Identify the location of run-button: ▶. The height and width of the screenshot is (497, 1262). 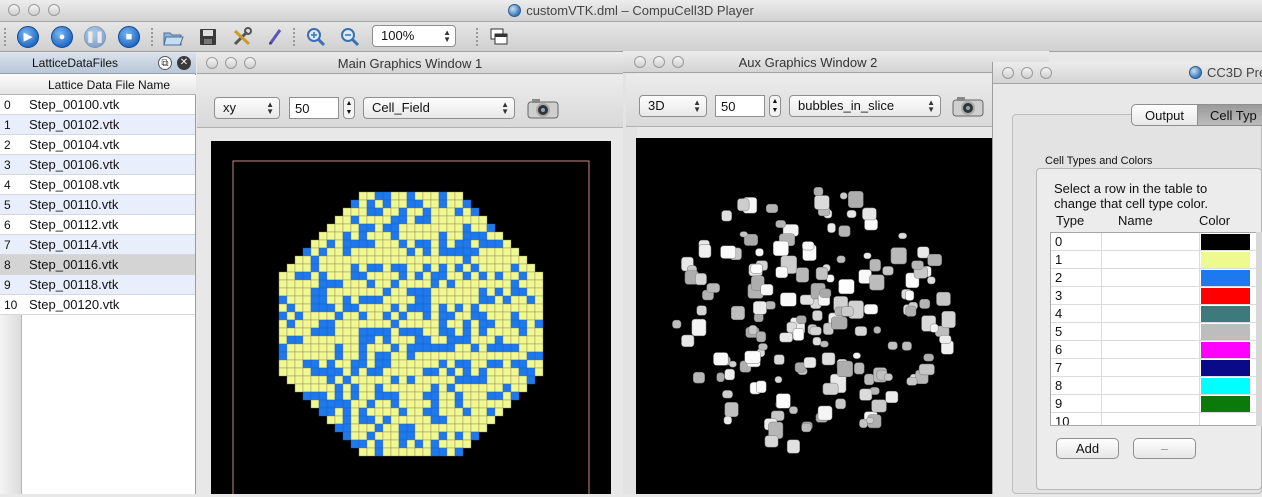
(28, 37).